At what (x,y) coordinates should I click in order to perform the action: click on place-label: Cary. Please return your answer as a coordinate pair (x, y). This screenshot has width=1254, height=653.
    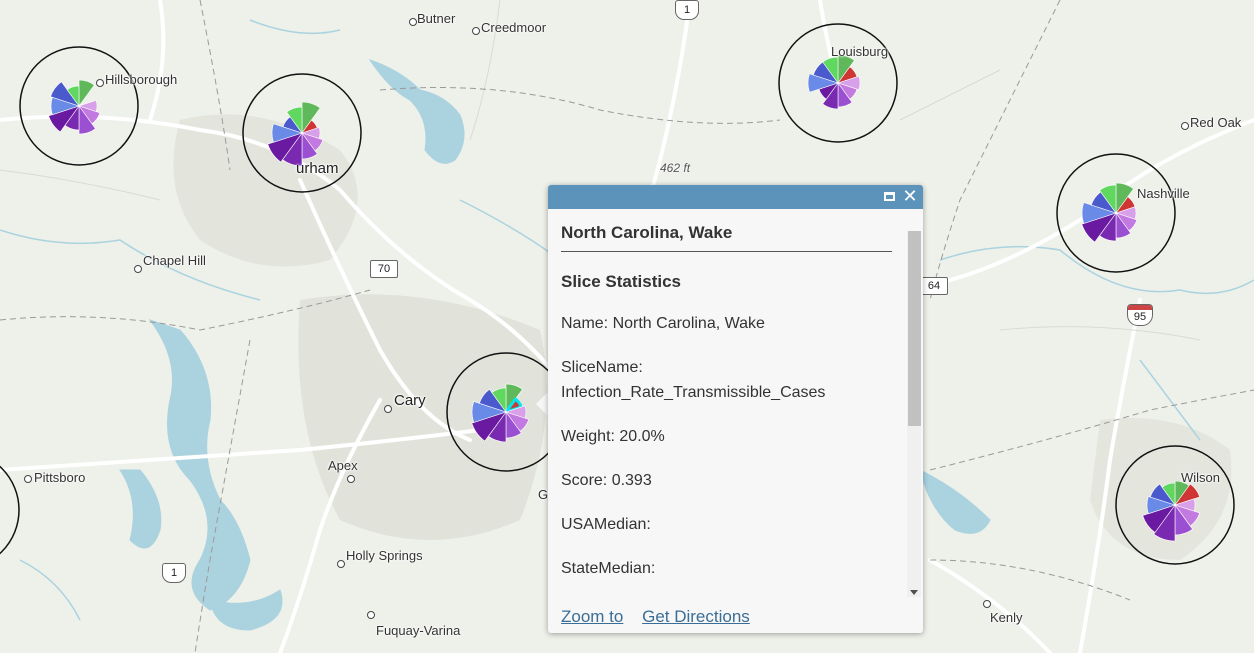
    Looking at the image, I should click on (410, 400).